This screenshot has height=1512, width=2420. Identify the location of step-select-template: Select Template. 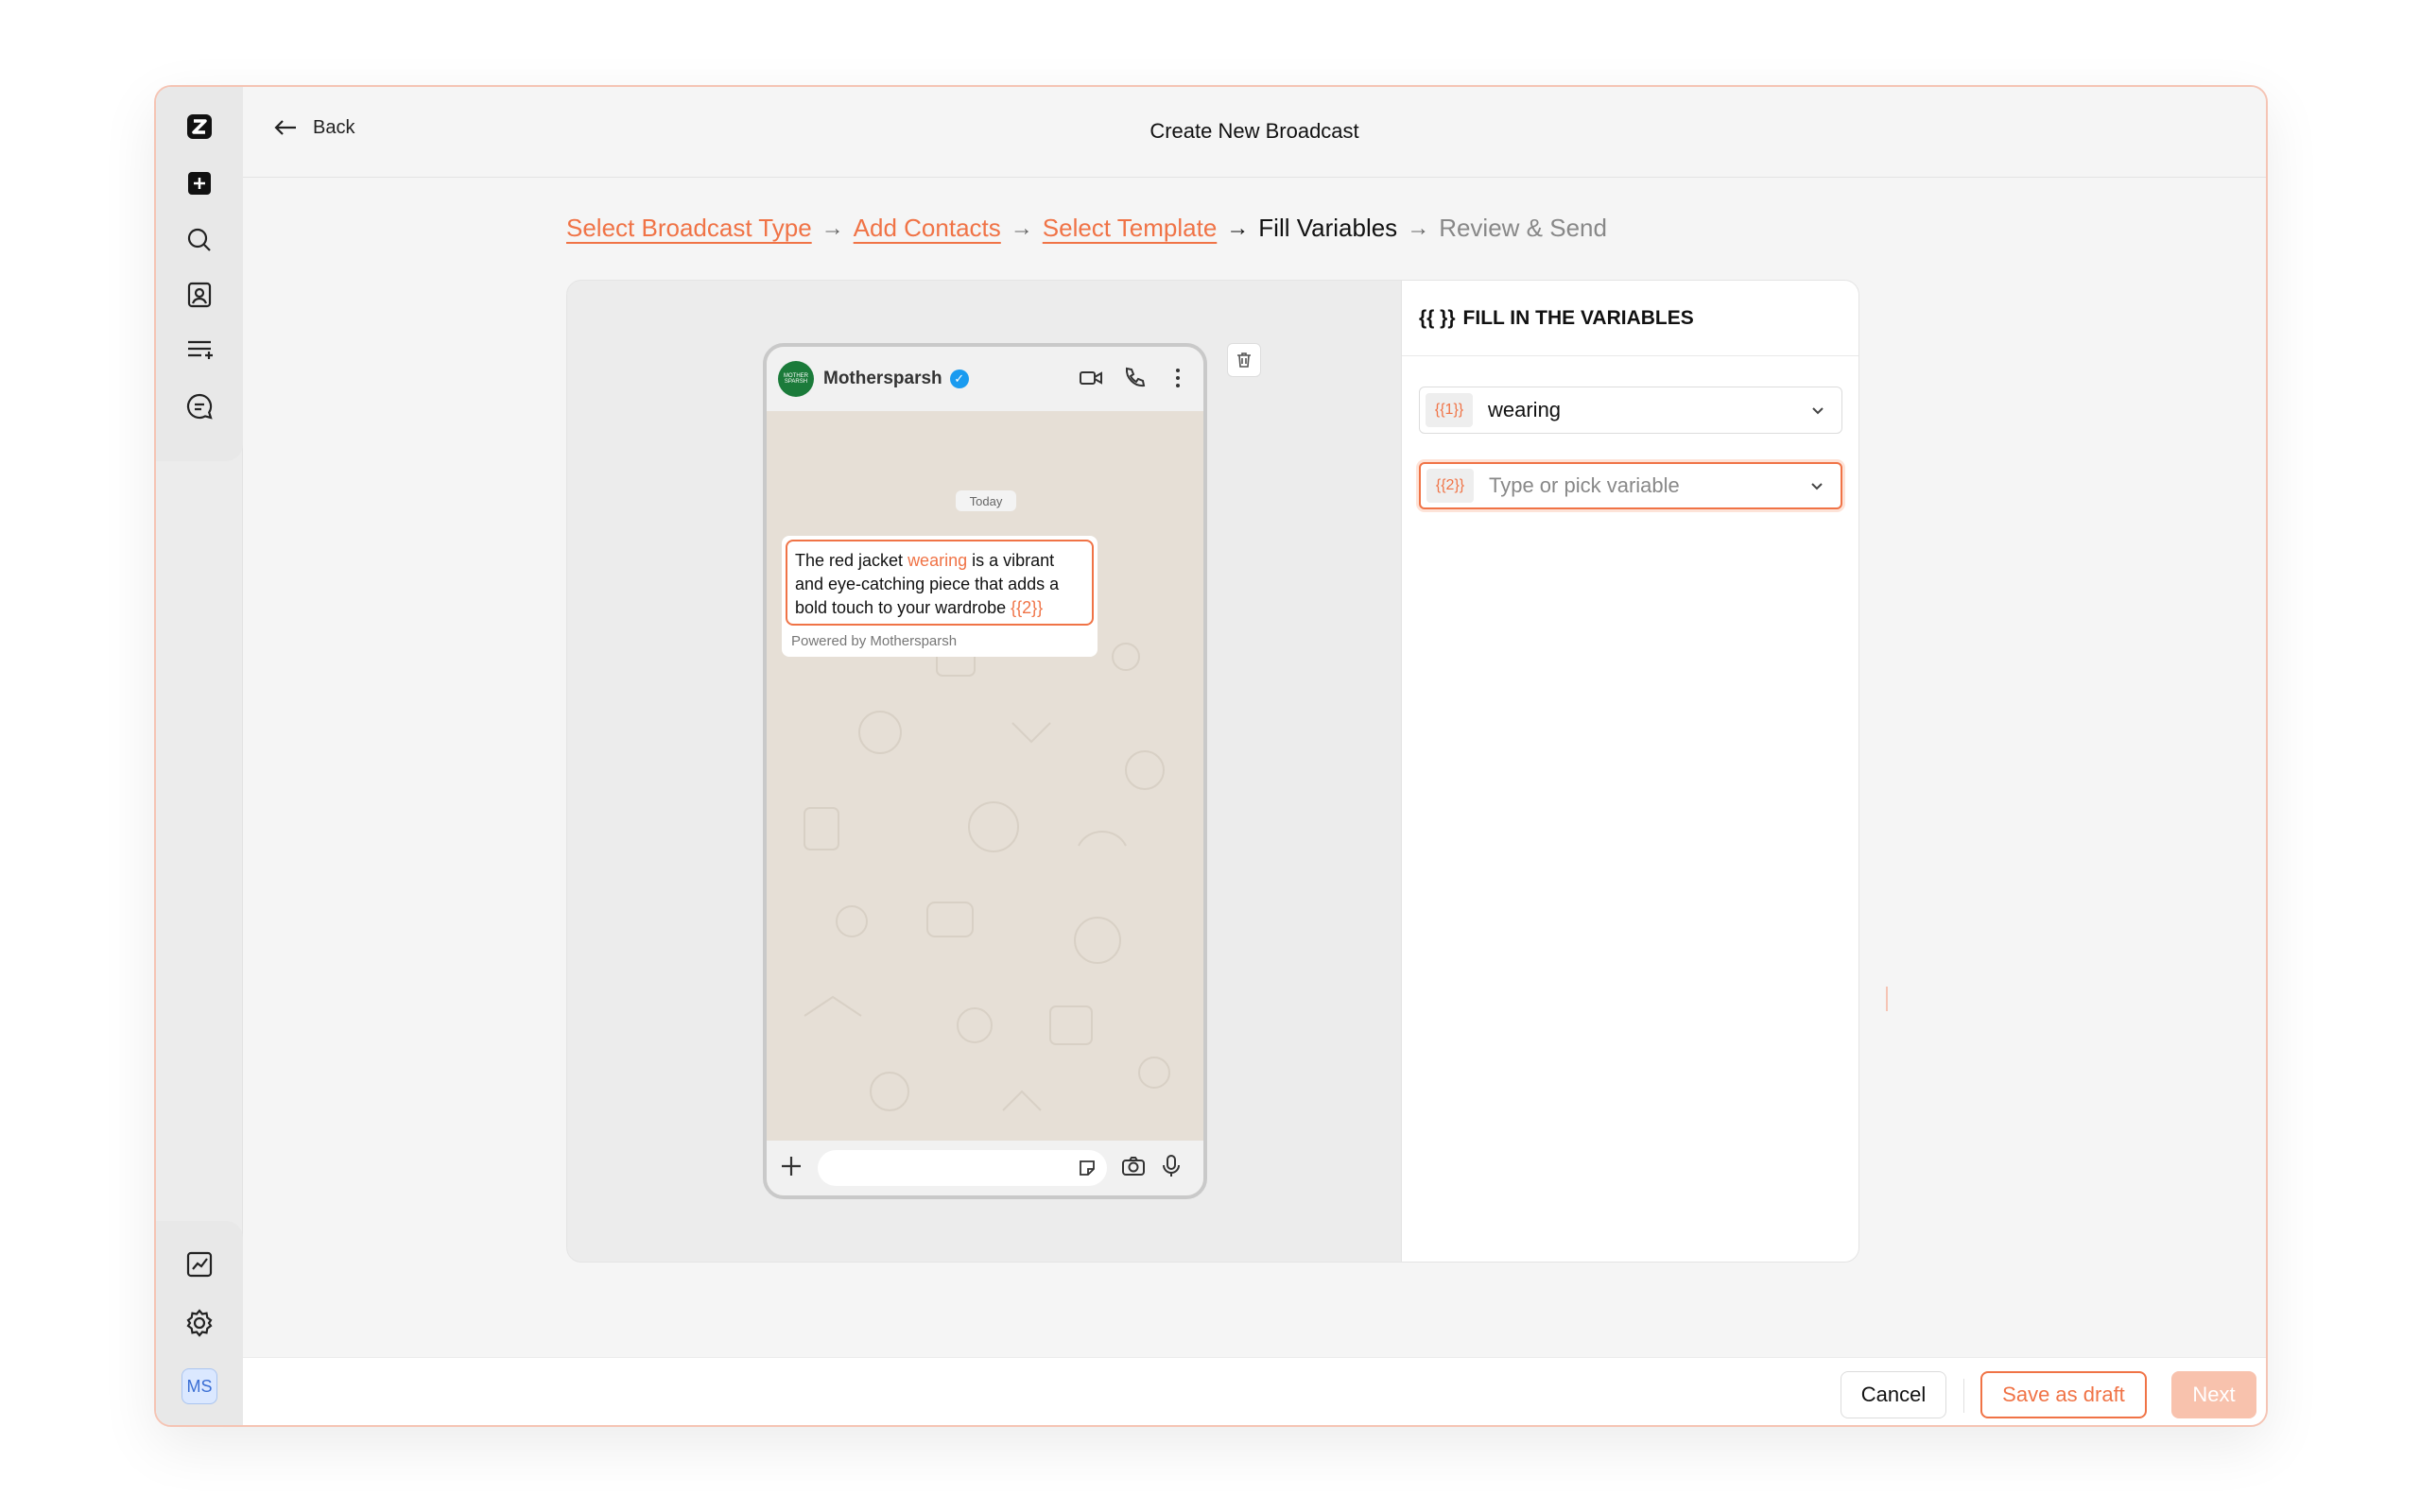
(1130, 228).